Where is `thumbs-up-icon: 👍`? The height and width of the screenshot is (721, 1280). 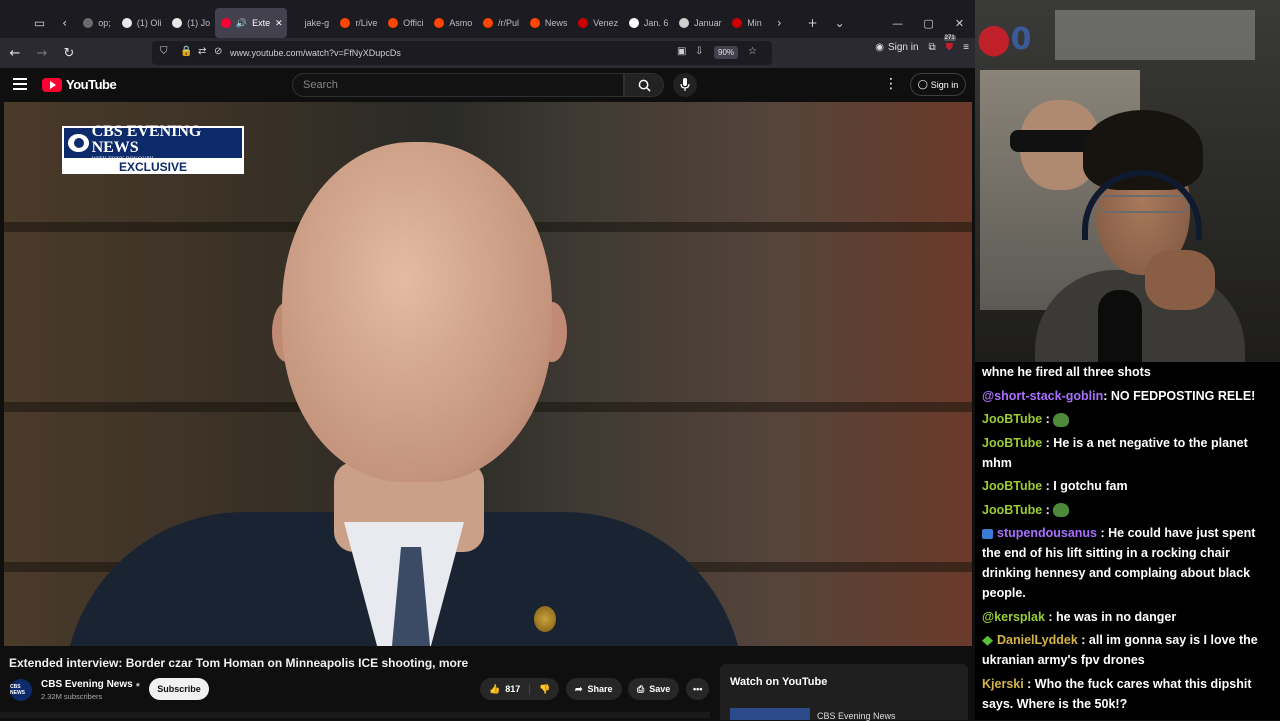 thumbs-up-icon: 👍 is located at coordinates (495, 688).